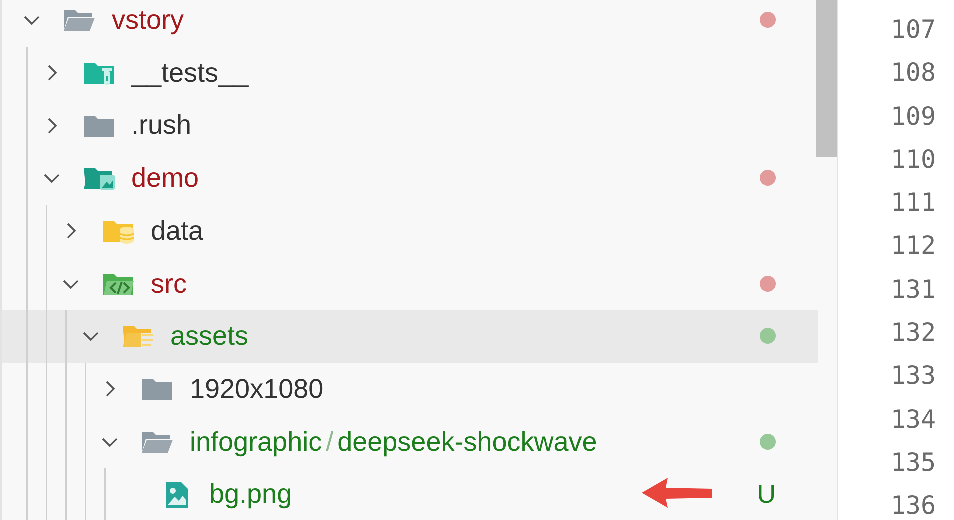 The width and height of the screenshot is (954, 520). I want to click on file-name: .rush, so click(162, 125).